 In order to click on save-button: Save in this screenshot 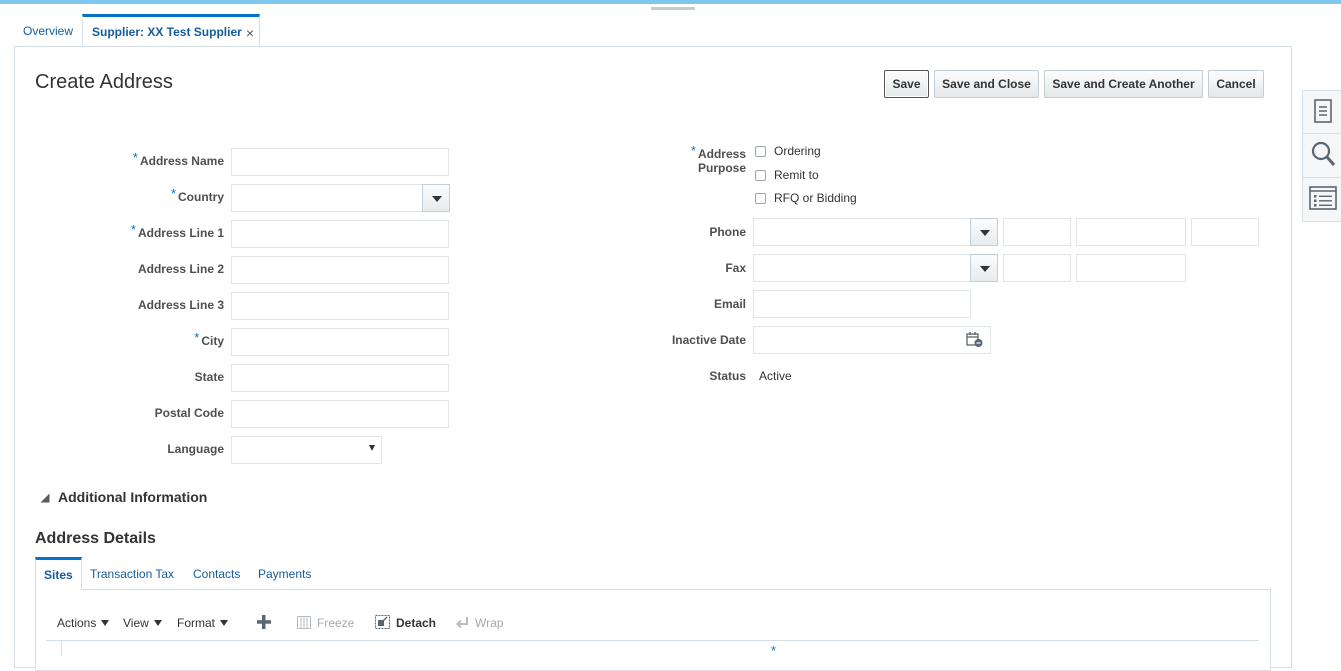, I will do `click(906, 84)`.